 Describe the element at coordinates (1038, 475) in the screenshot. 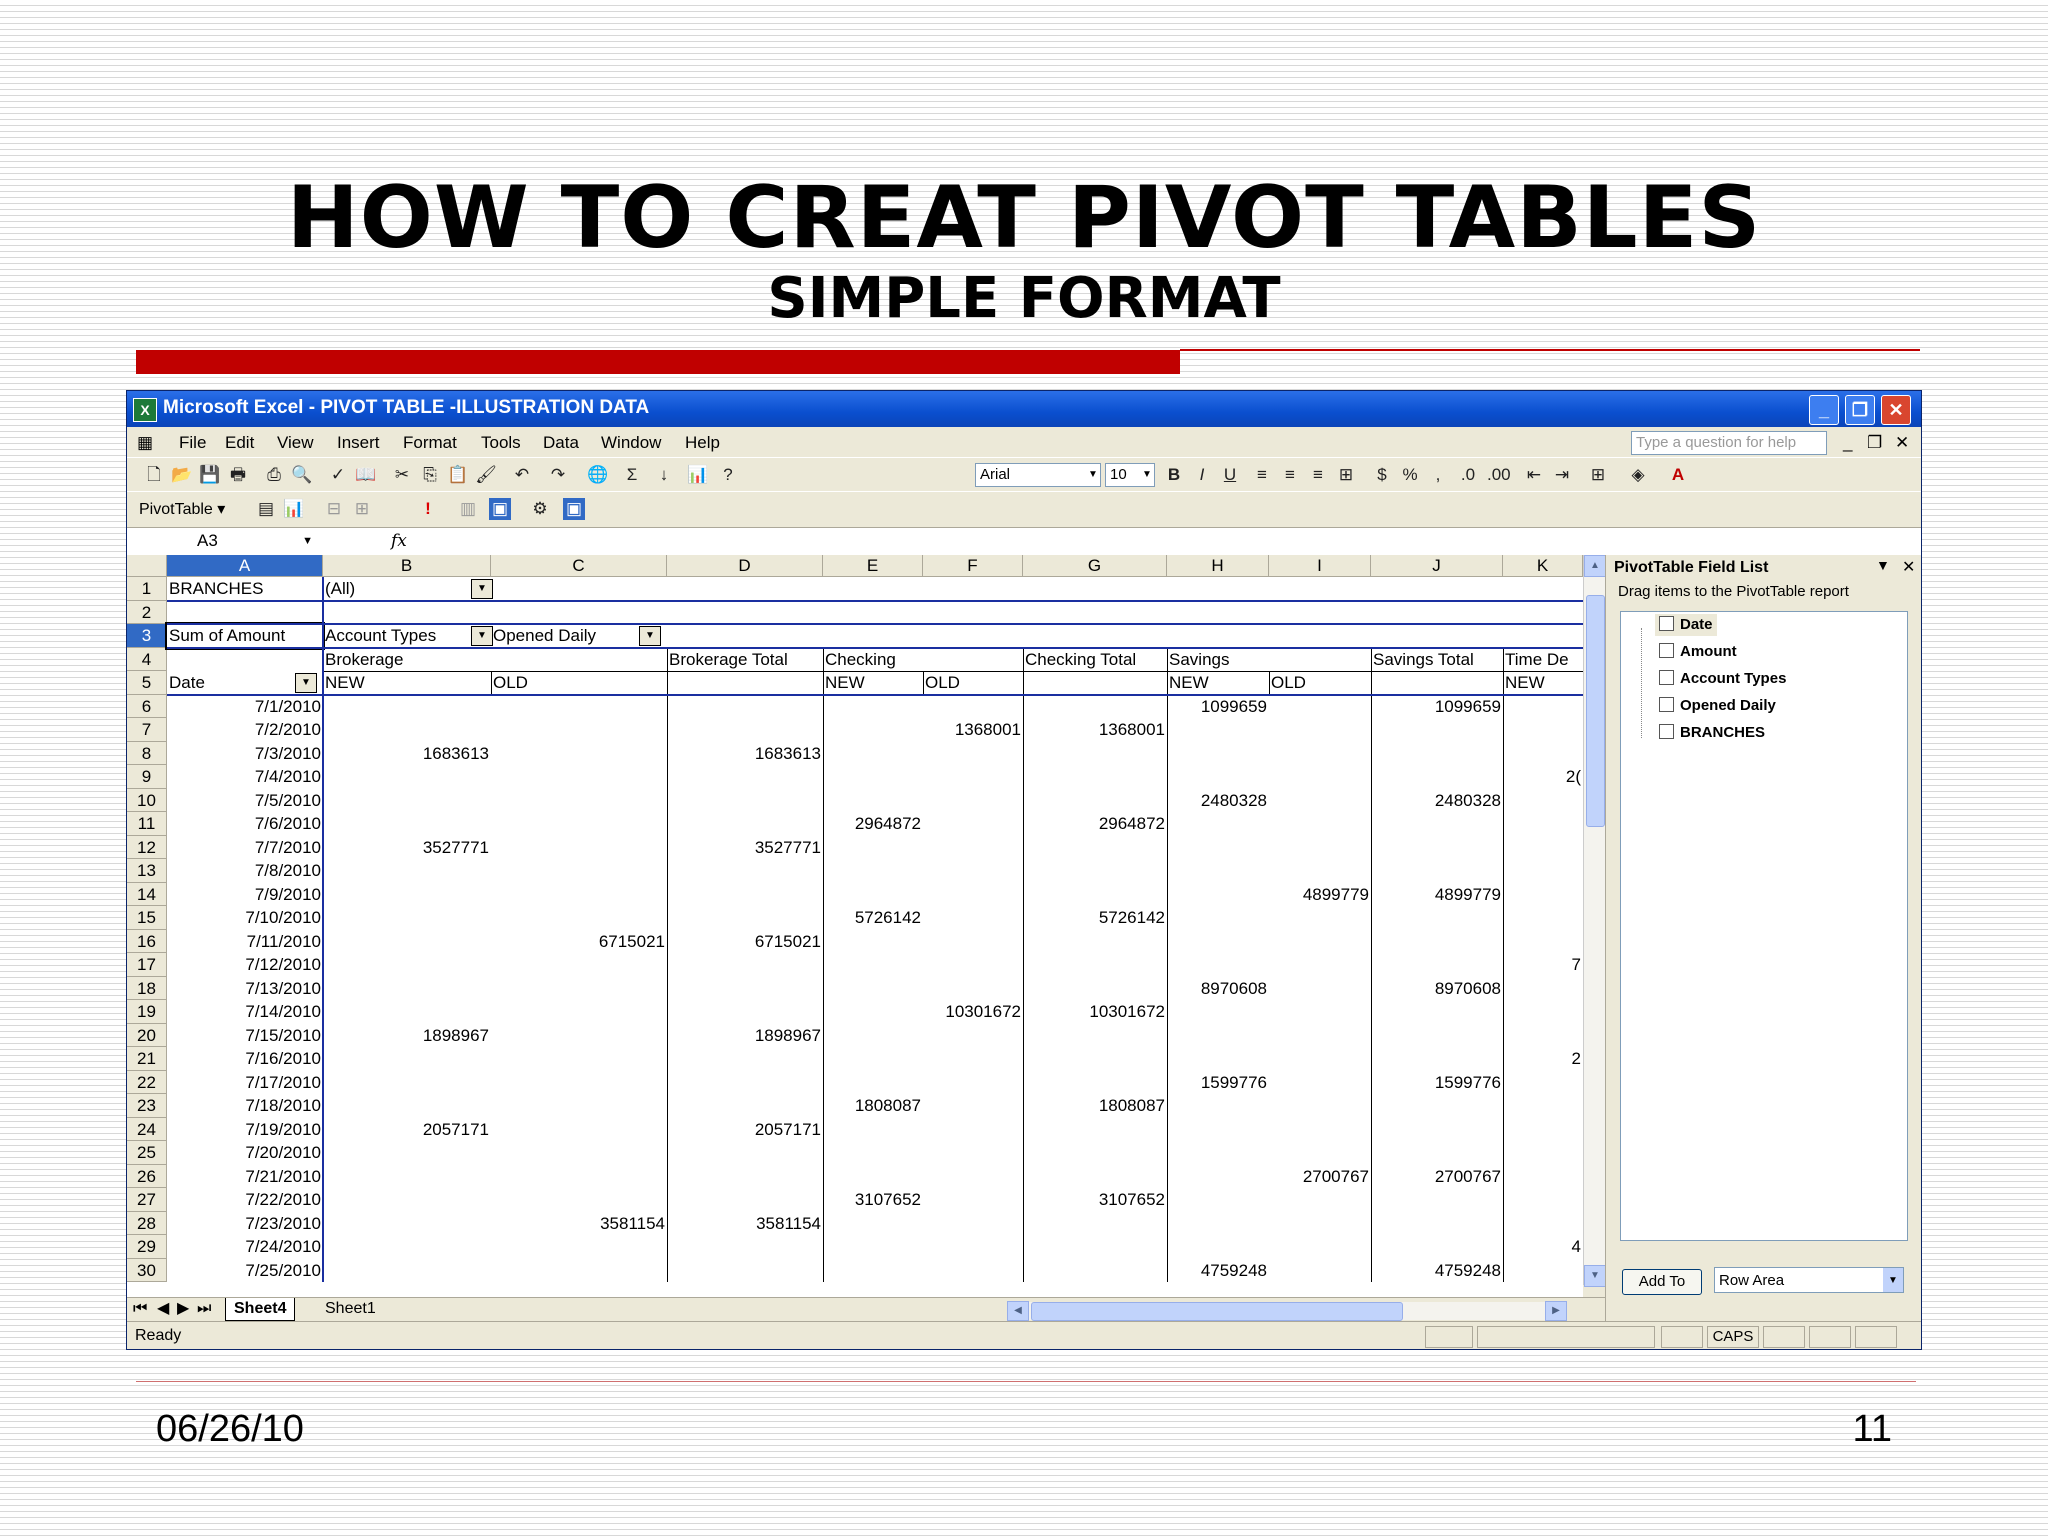

I see `font-name-select: Arial ▼` at that location.